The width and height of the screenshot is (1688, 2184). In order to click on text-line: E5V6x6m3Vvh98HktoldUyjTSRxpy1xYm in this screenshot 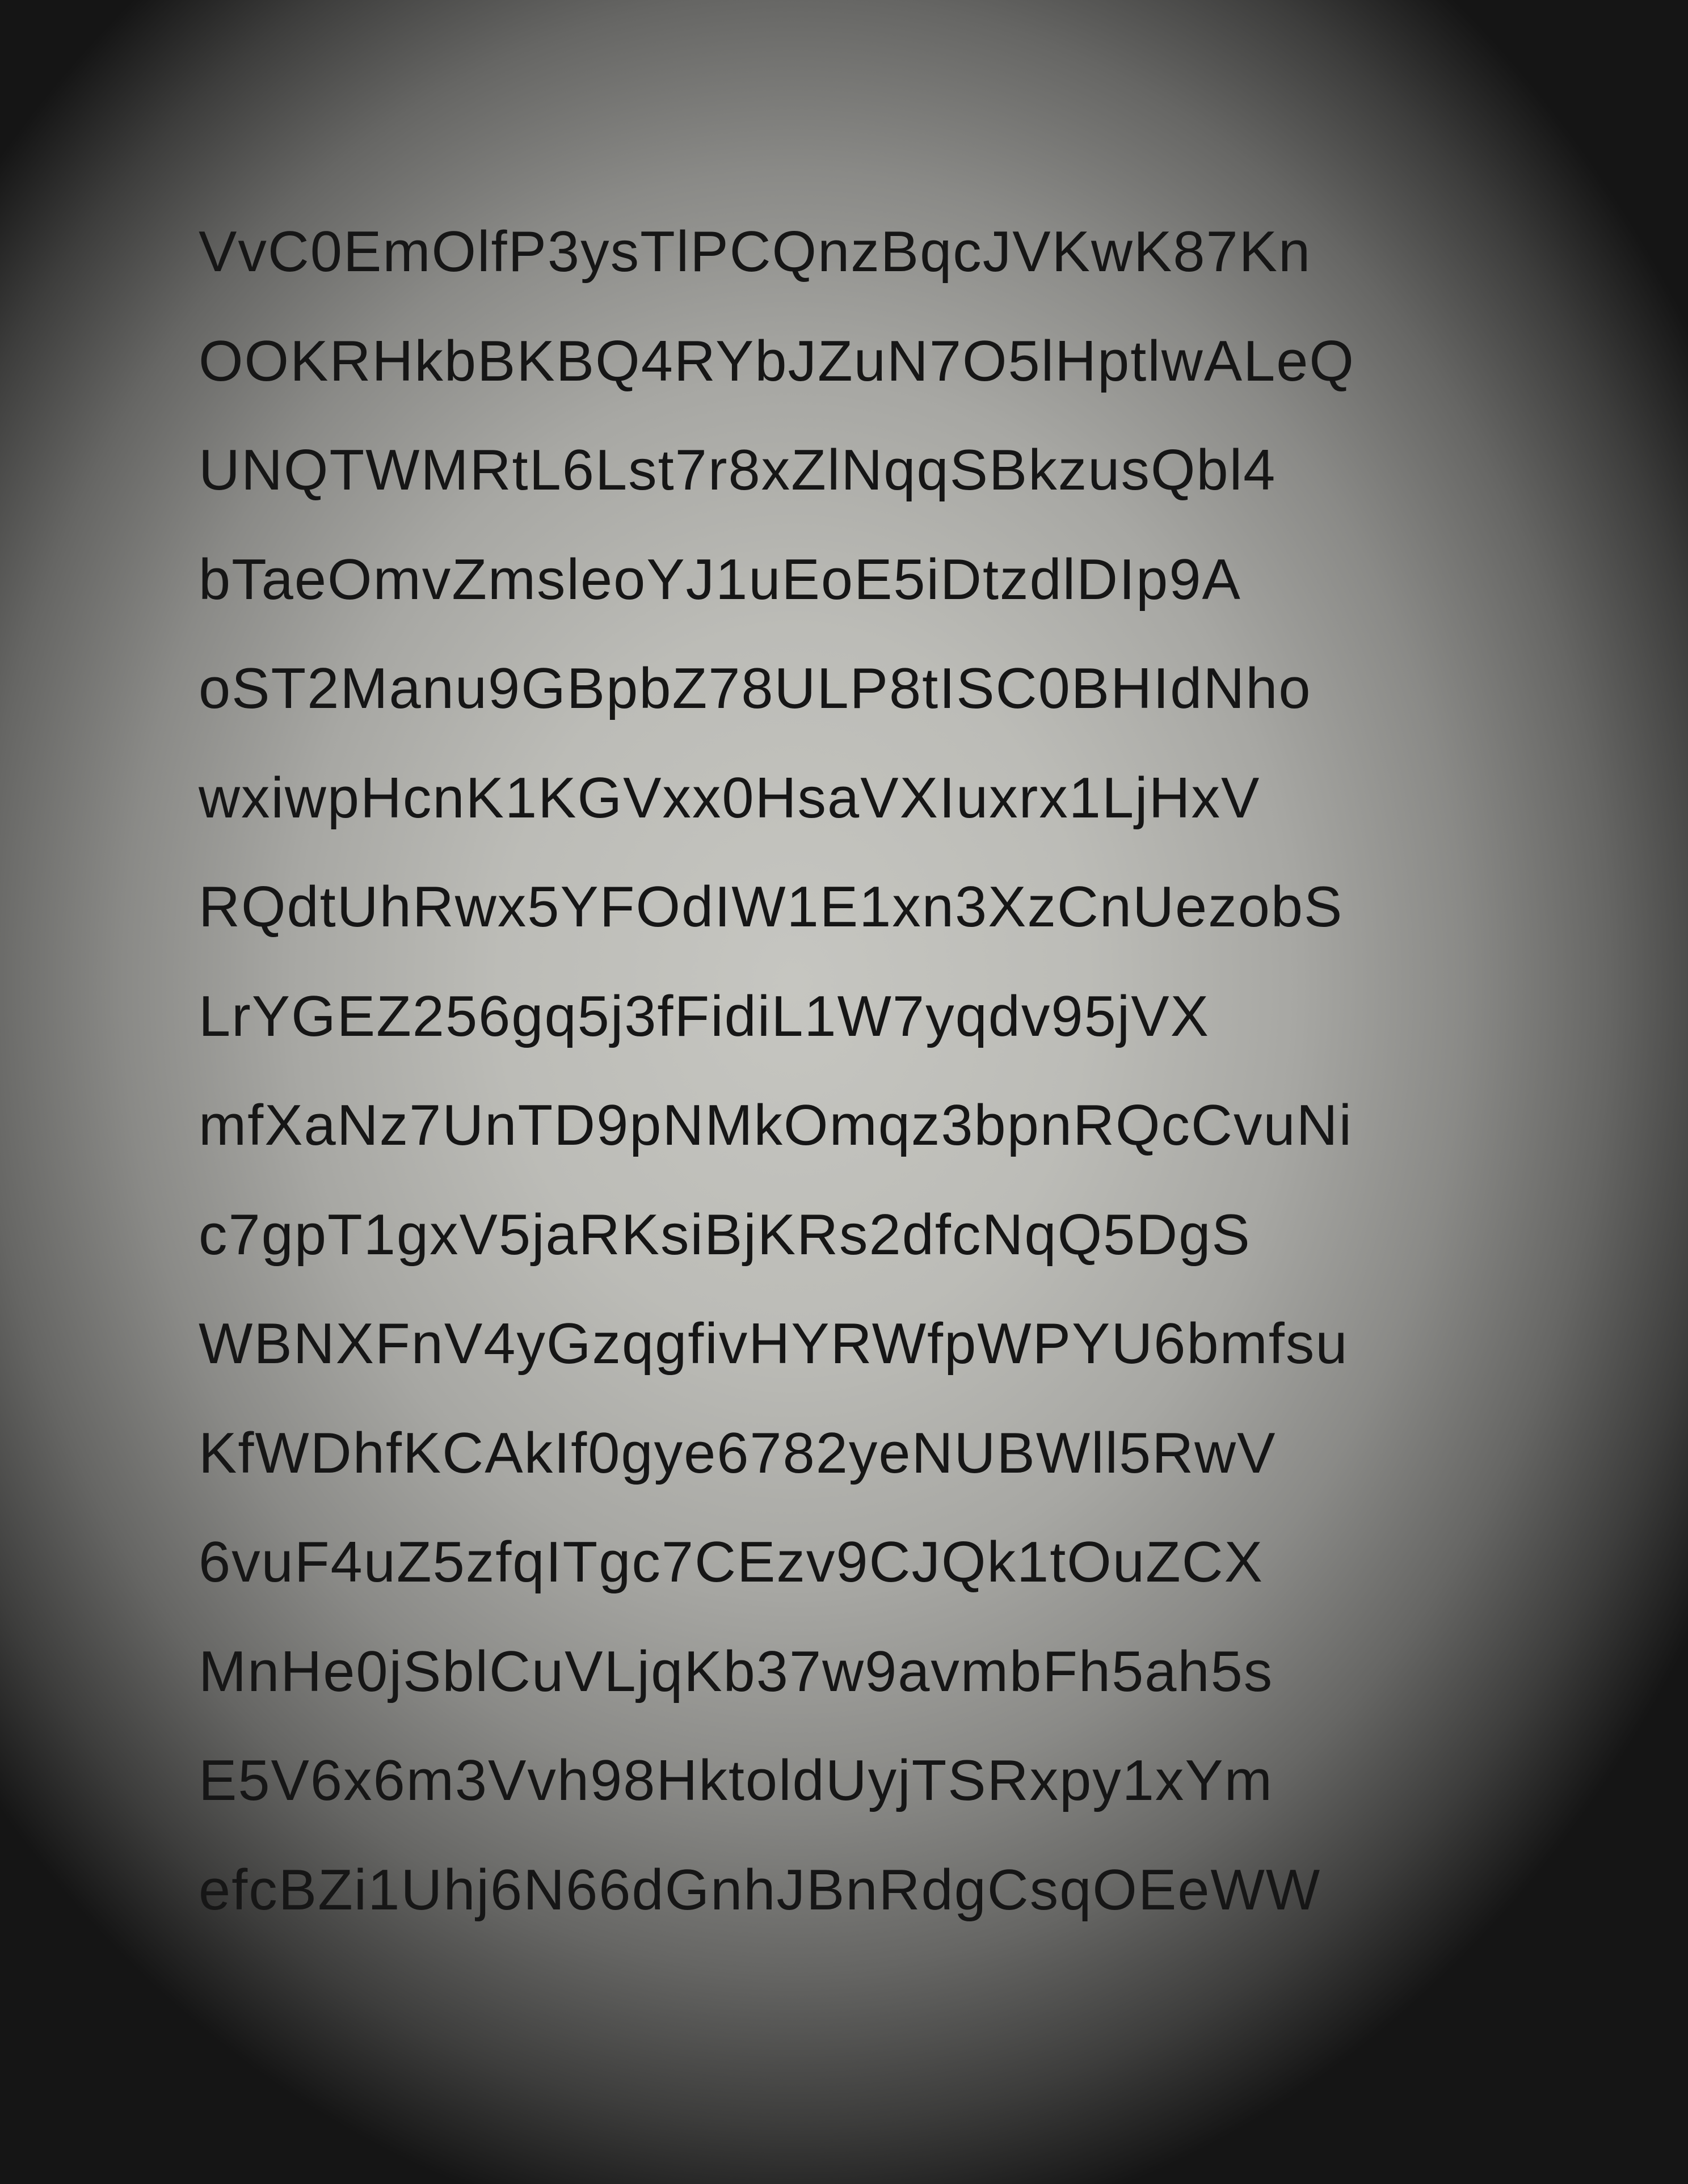, I will do `click(736, 1780)`.